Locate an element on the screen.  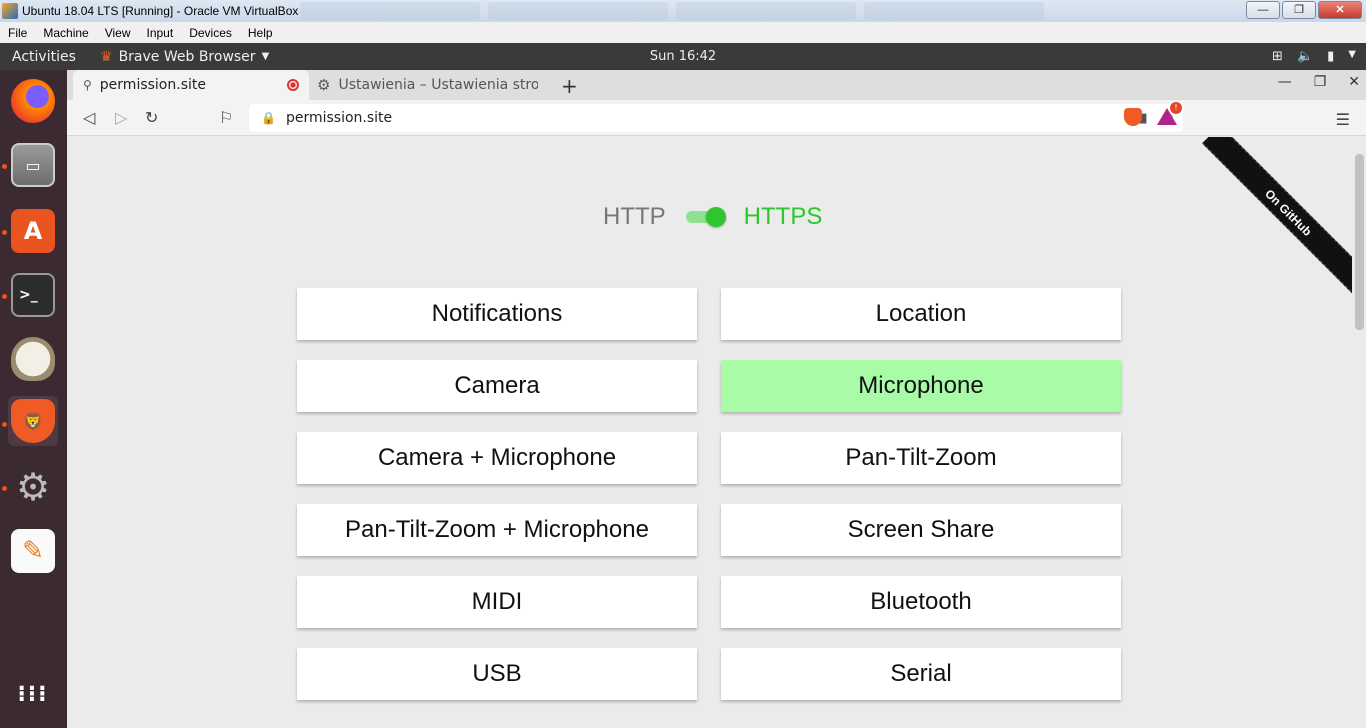
dock-software: A is located at coordinates (33, 231).